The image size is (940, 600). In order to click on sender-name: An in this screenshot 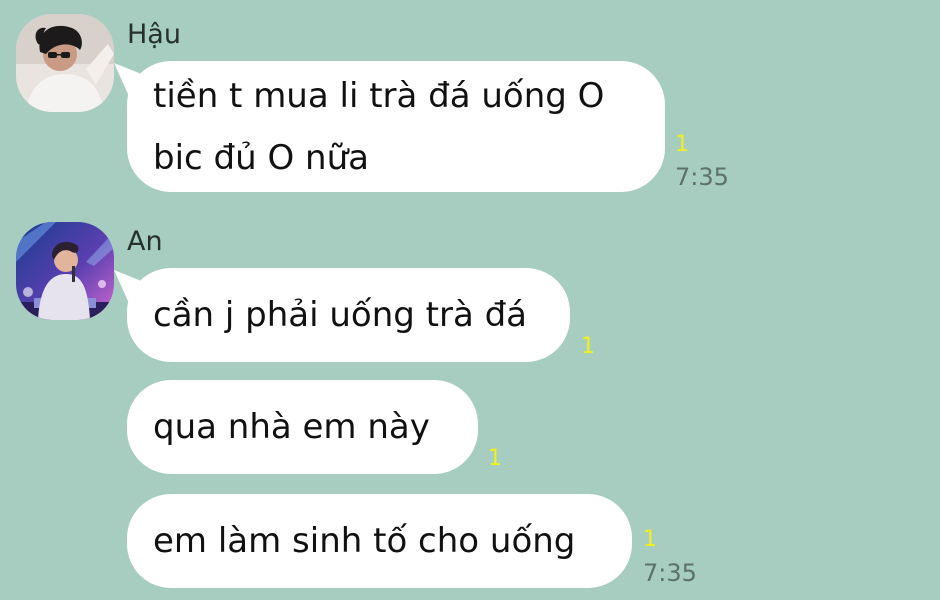, I will do `click(145, 241)`.